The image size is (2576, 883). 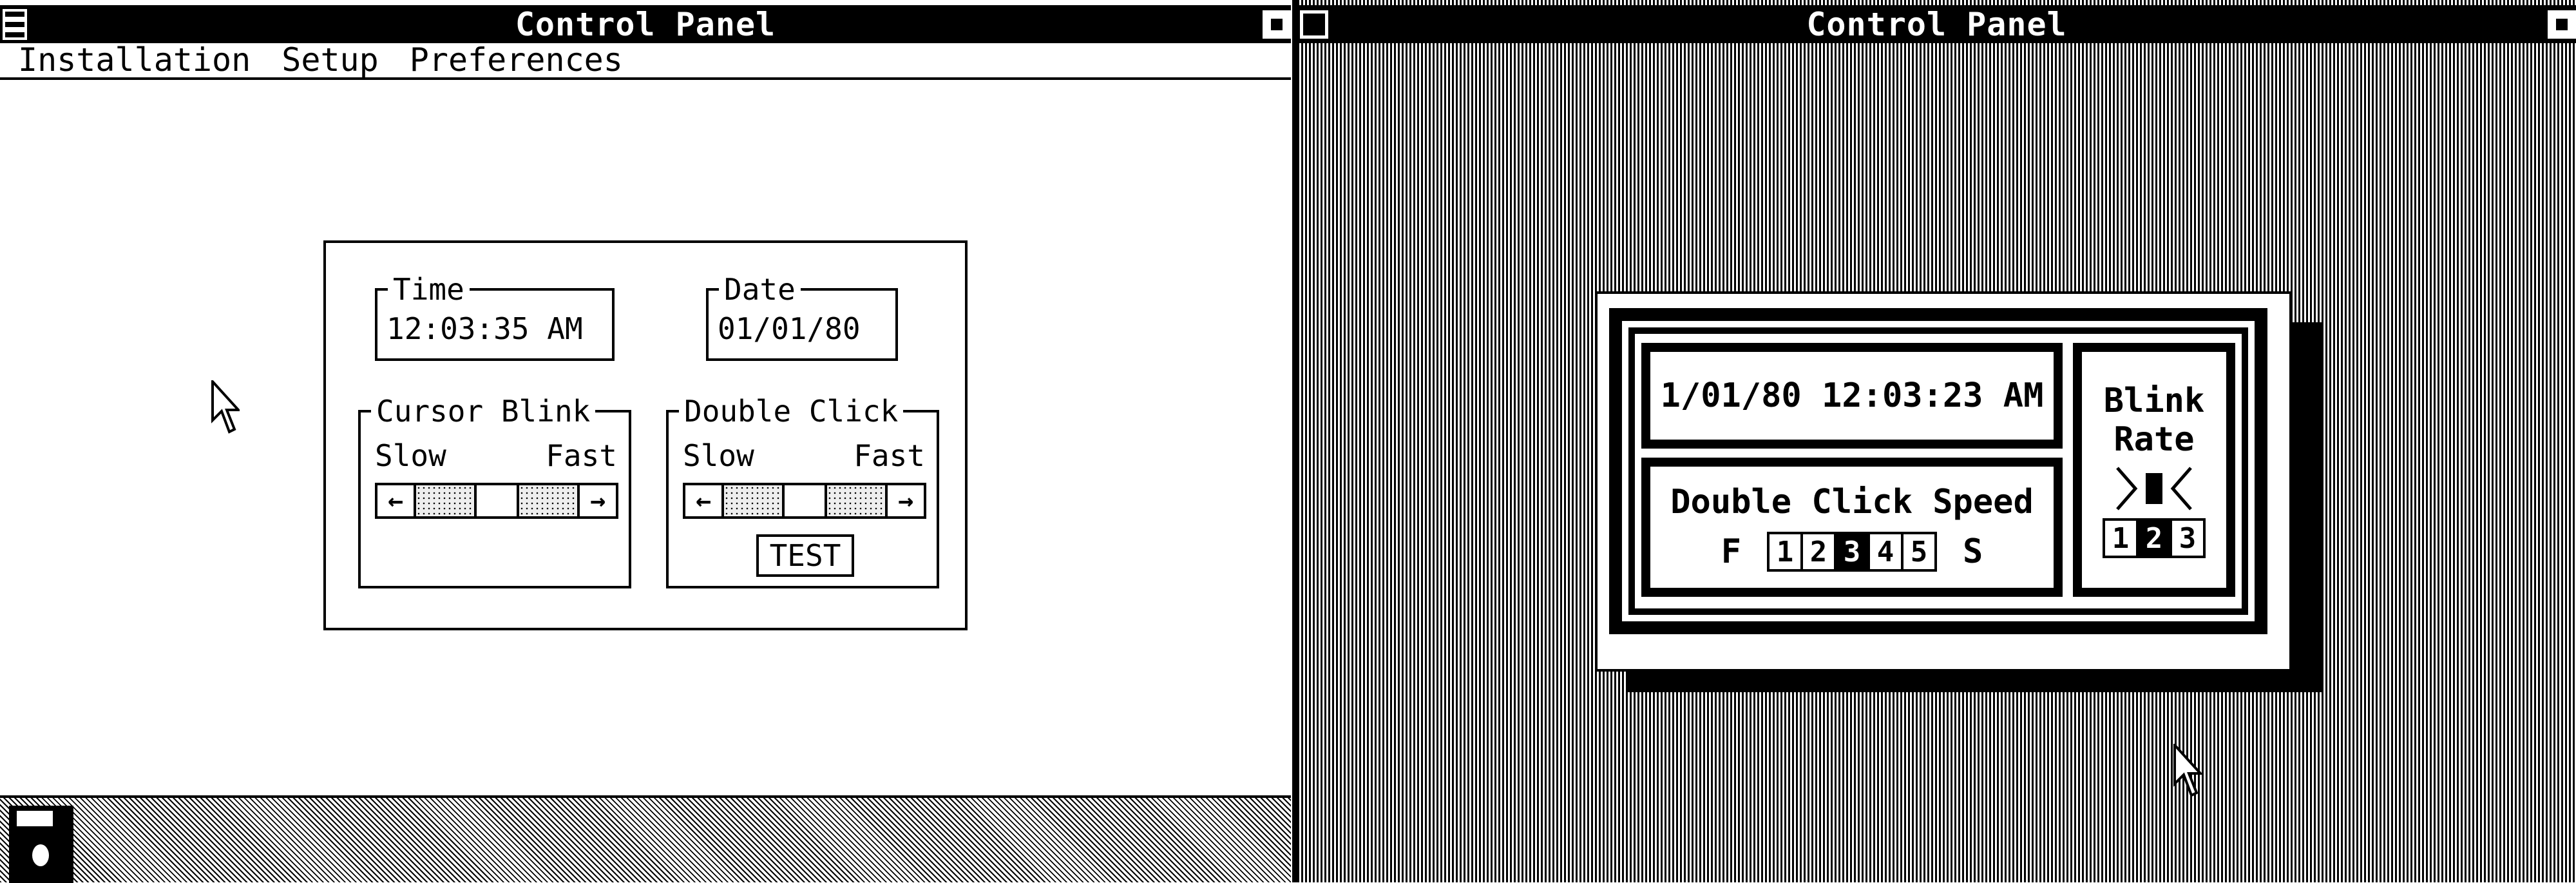 I want to click on blink-option: 1, so click(x=2122, y=538).